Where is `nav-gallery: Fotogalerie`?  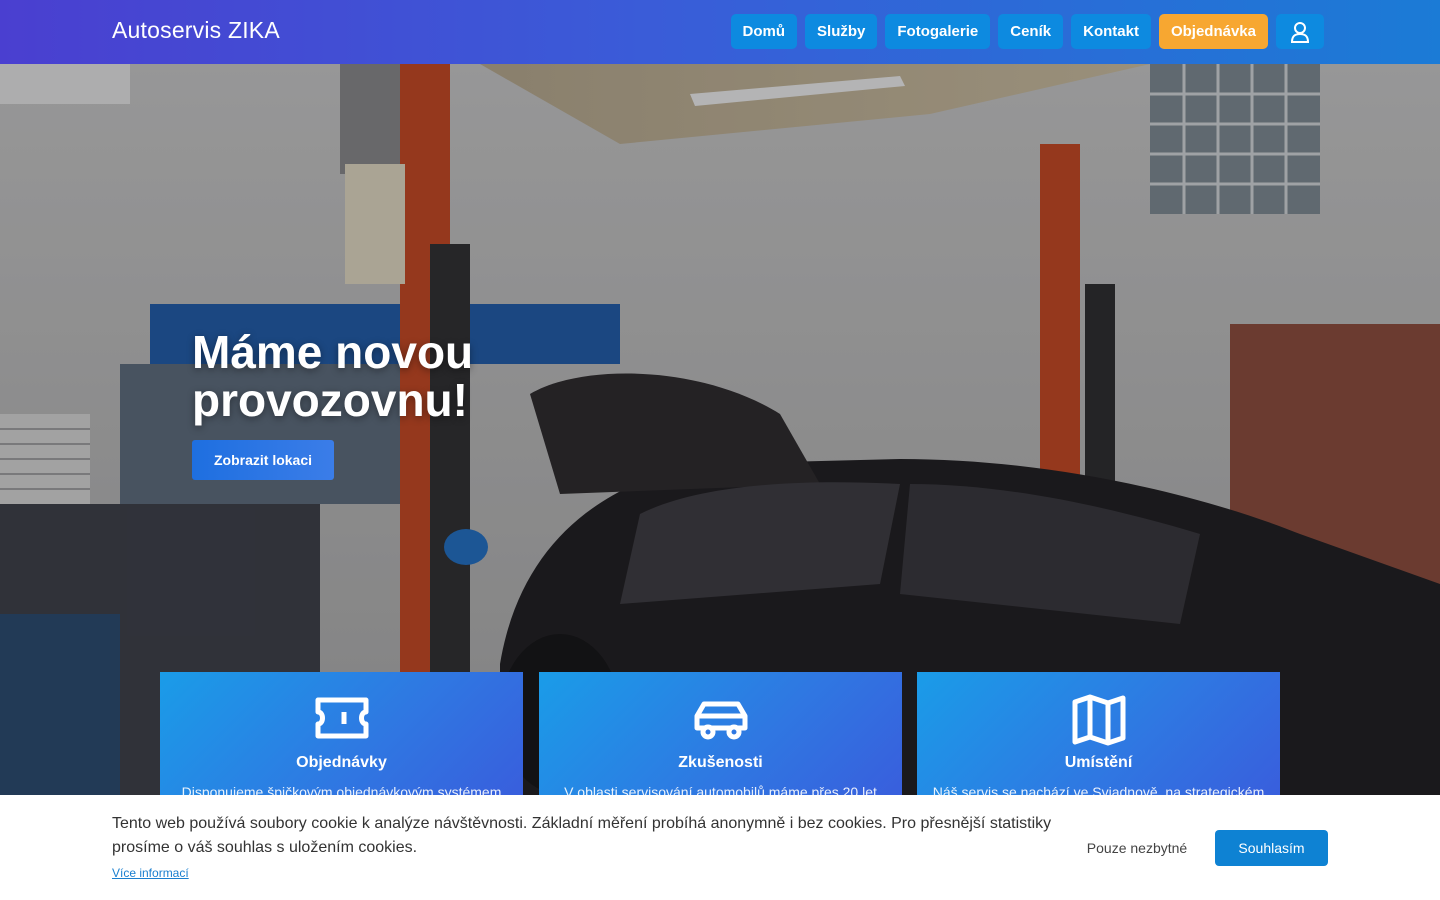
nav-gallery: Fotogalerie is located at coordinates (938, 31).